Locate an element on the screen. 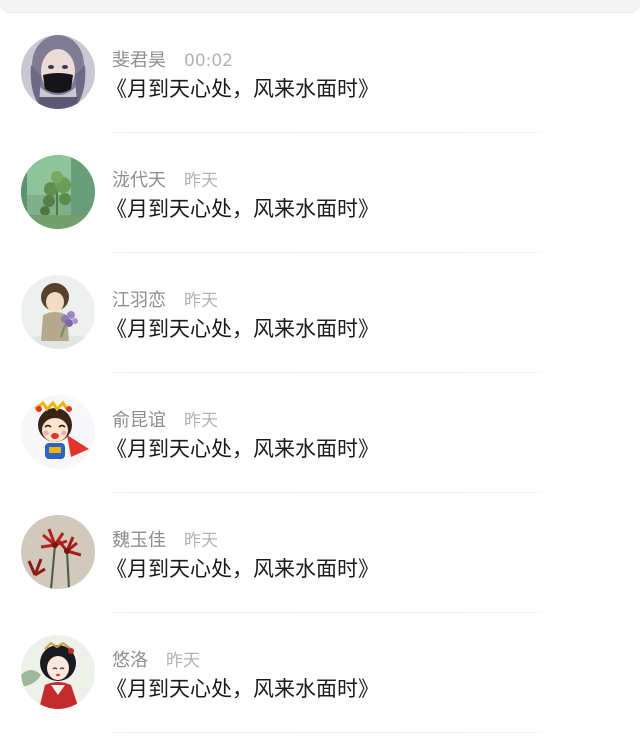 The image size is (640, 751). girl-with-flowers-avatar is located at coordinates (58, 312).